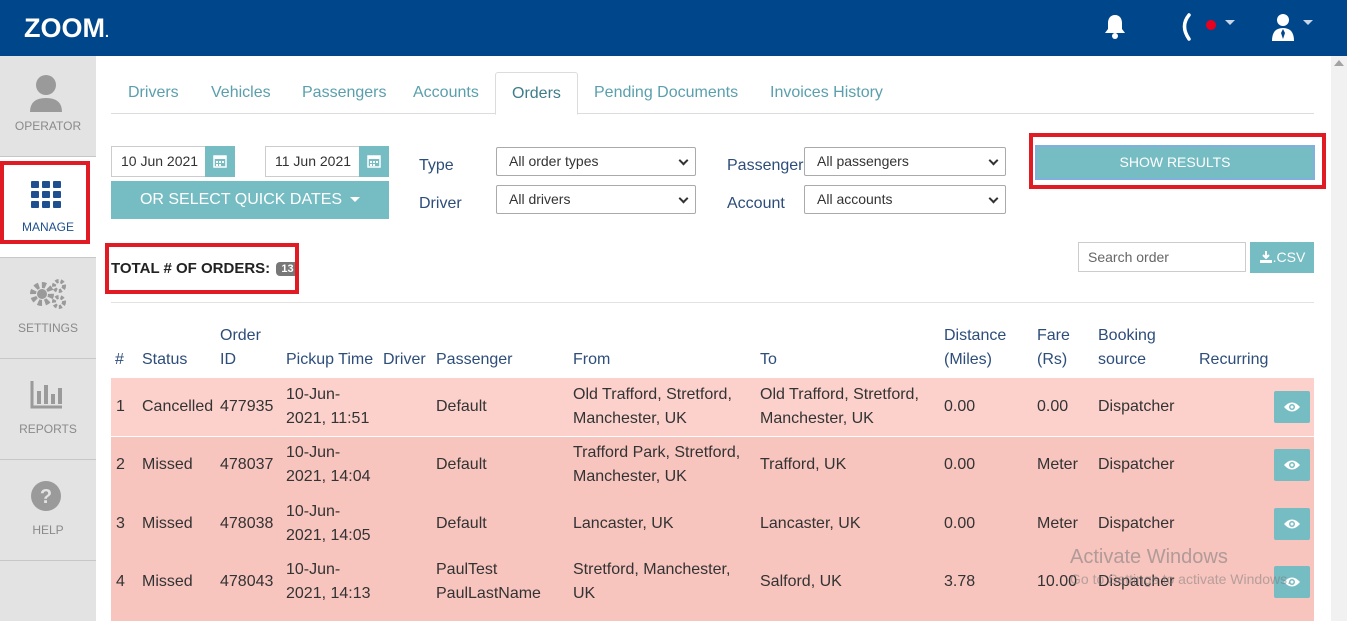  What do you see at coordinates (250, 200) in the screenshot?
I see `quick-dates-button: OR SELECT QUICK DATES` at bounding box center [250, 200].